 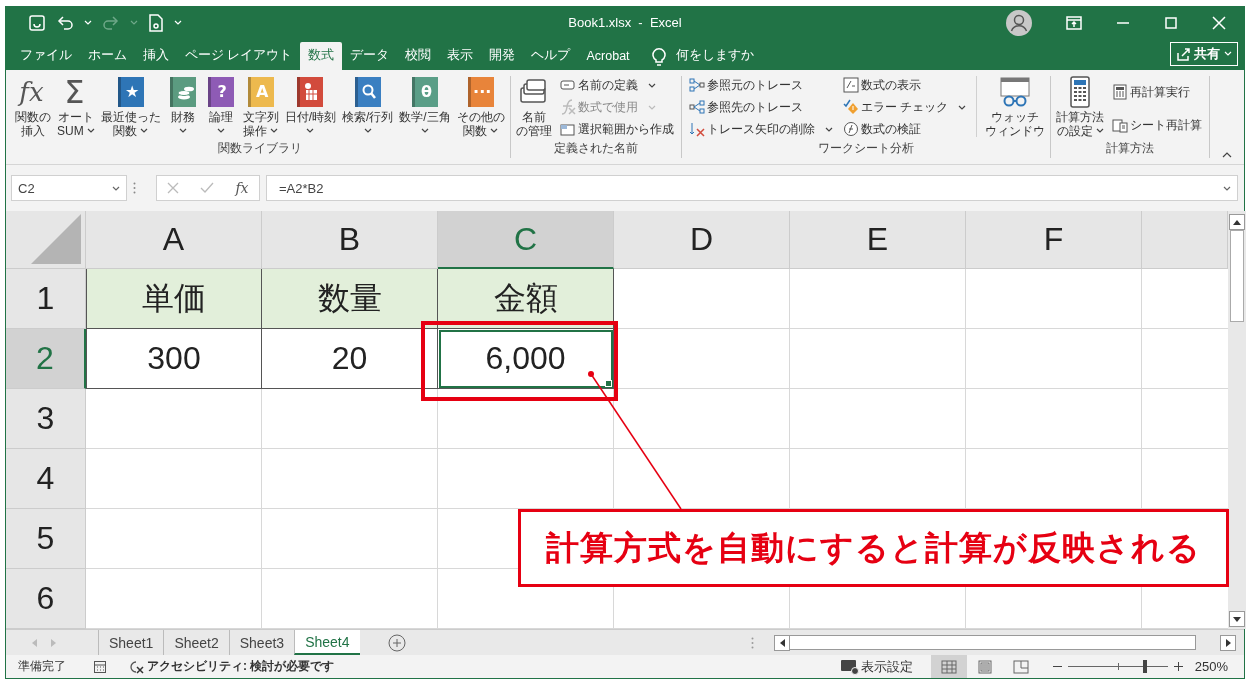 I want to click on ribbon-button: 計算方法 の設定, so click(x=1080, y=108).